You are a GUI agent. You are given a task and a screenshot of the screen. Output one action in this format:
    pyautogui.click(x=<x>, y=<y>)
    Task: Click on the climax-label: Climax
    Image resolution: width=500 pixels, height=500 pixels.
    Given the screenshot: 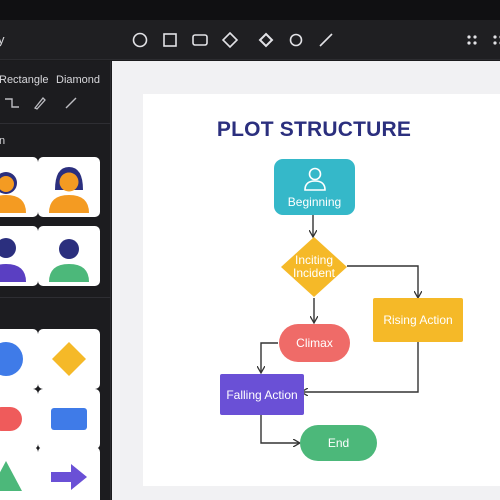 What is the action you would take?
    pyautogui.click(x=314, y=343)
    